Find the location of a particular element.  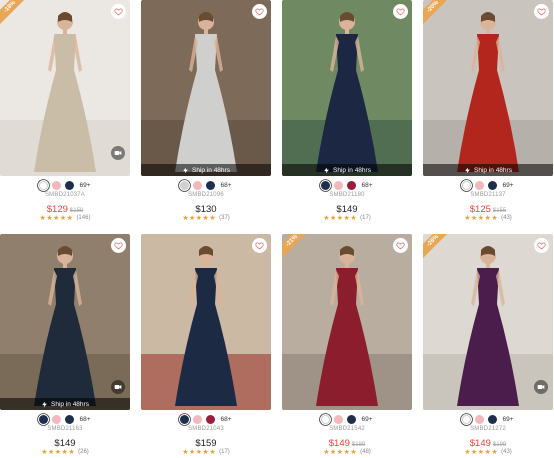

product-card: Ship in 48hrs 68+ SMBD21180 $149 ★★★★★ (17) is located at coordinates (347, 111).